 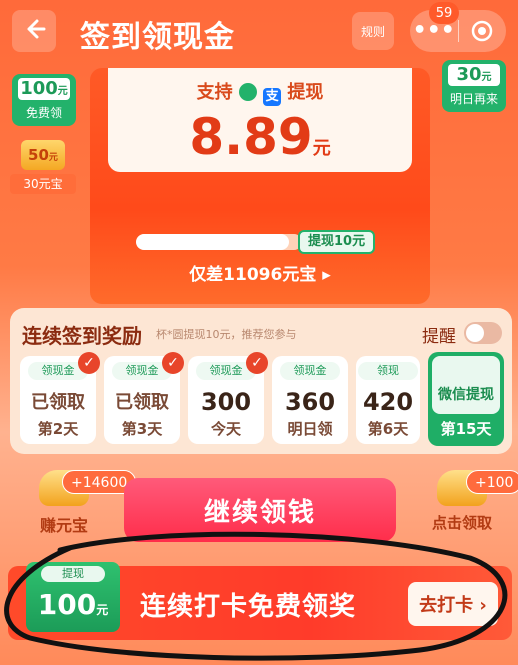 I want to click on withdraw-progress-bar, so click(x=219, y=242).